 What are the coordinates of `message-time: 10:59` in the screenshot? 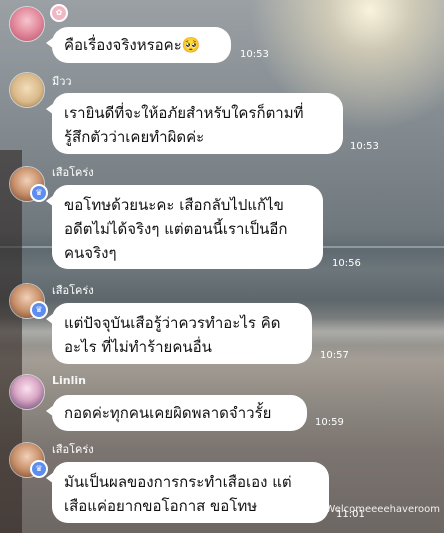 It's located at (329, 422).